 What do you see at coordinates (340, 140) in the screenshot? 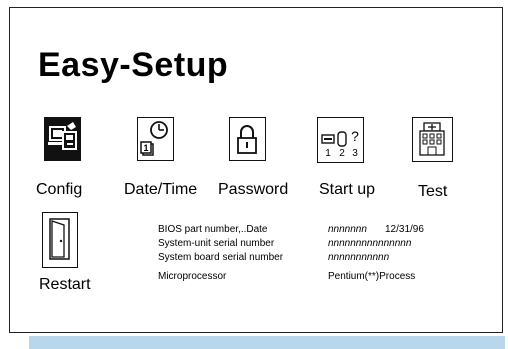
I see `startup-sequence-icon: ? 1 2 3` at bounding box center [340, 140].